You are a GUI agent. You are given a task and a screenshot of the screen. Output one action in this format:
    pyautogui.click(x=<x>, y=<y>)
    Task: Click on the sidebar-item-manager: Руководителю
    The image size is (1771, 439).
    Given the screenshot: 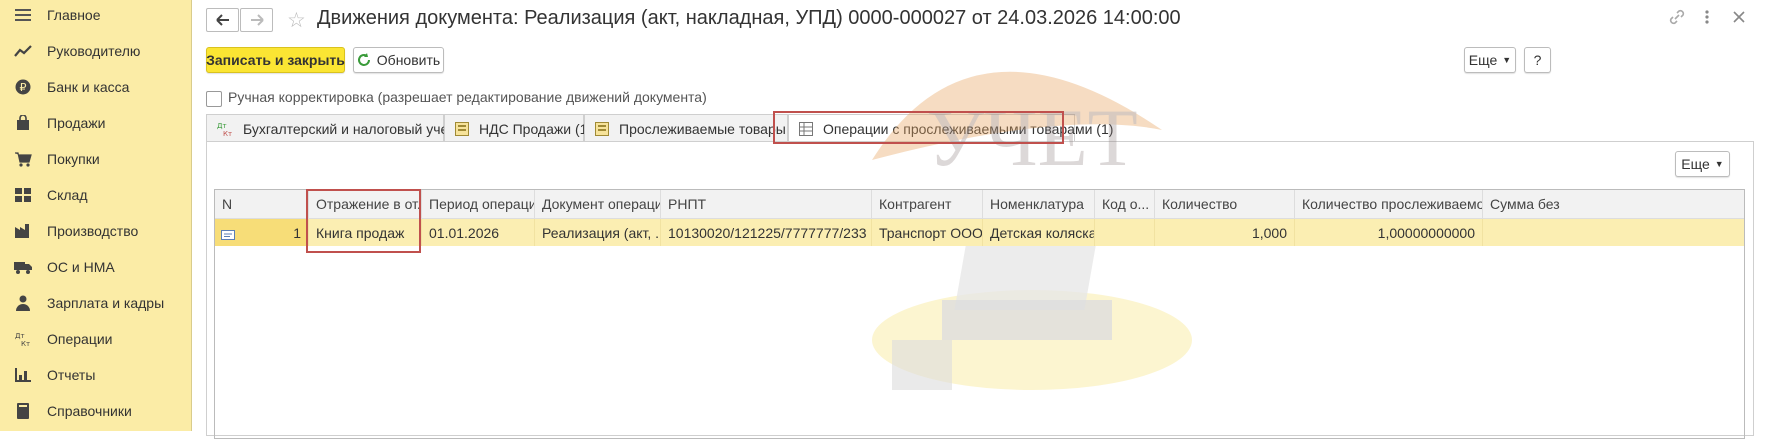 What is the action you would take?
    pyautogui.click(x=95, y=51)
    